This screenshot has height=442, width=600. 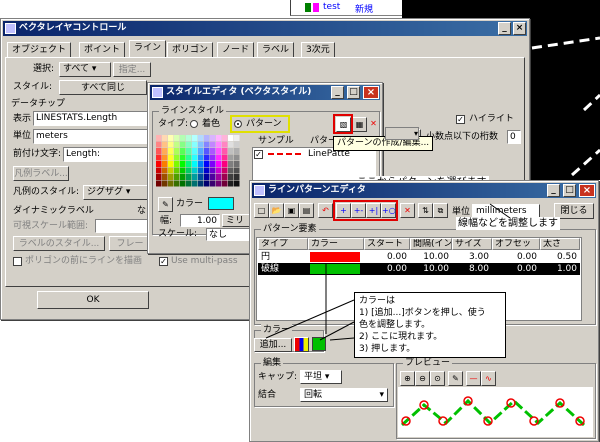 What do you see at coordinates (321, 377) in the screenshot?
I see `cap-dropdown: 平坦 ▾` at bounding box center [321, 377].